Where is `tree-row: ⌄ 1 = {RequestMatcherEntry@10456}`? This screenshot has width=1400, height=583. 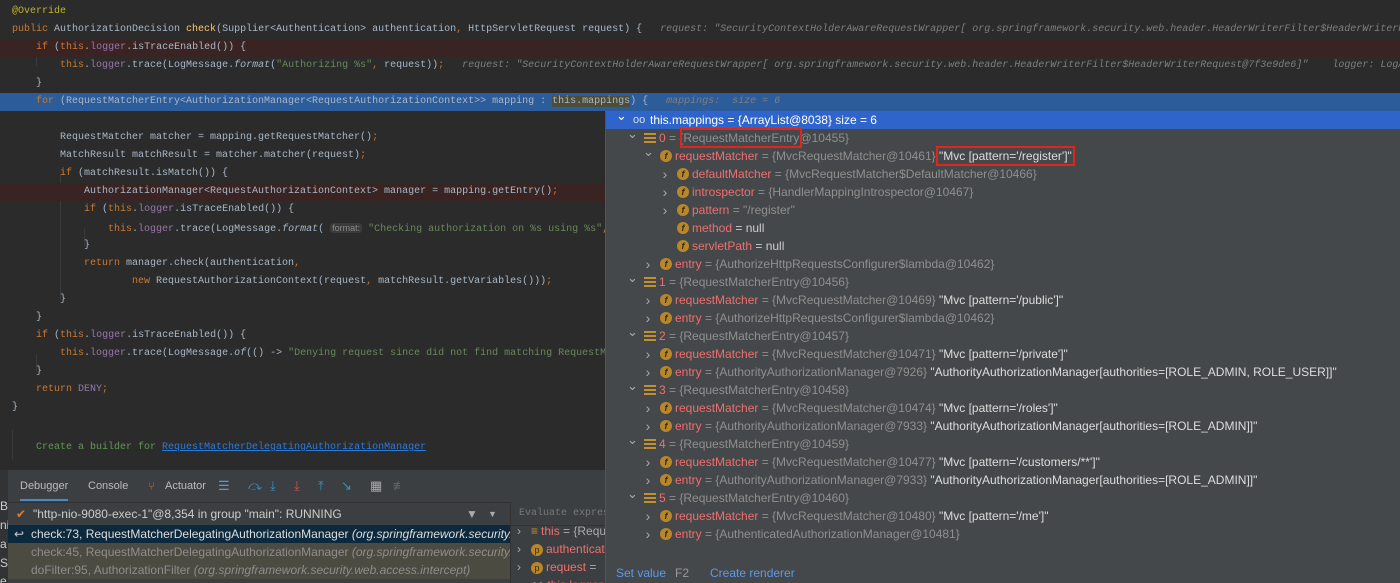 tree-row: ⌄ 1 = {RequestMatcherEntry@10456} is located at coordinates (1003, 280).